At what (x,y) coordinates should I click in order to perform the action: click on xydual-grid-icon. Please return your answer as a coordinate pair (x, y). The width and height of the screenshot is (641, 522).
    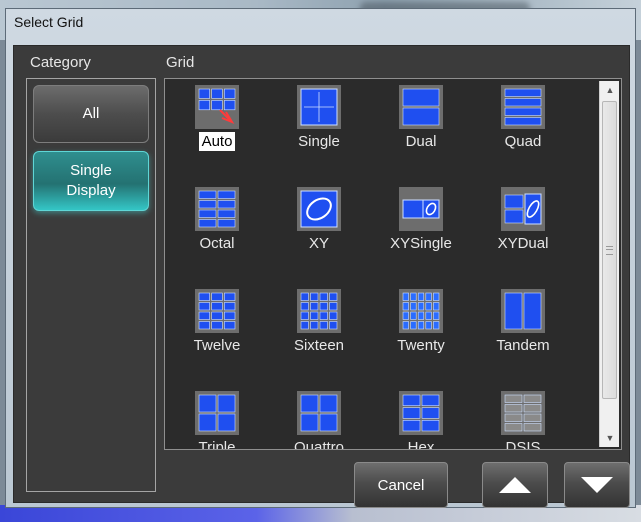
    Looking at the image, I should click on (523, 209).